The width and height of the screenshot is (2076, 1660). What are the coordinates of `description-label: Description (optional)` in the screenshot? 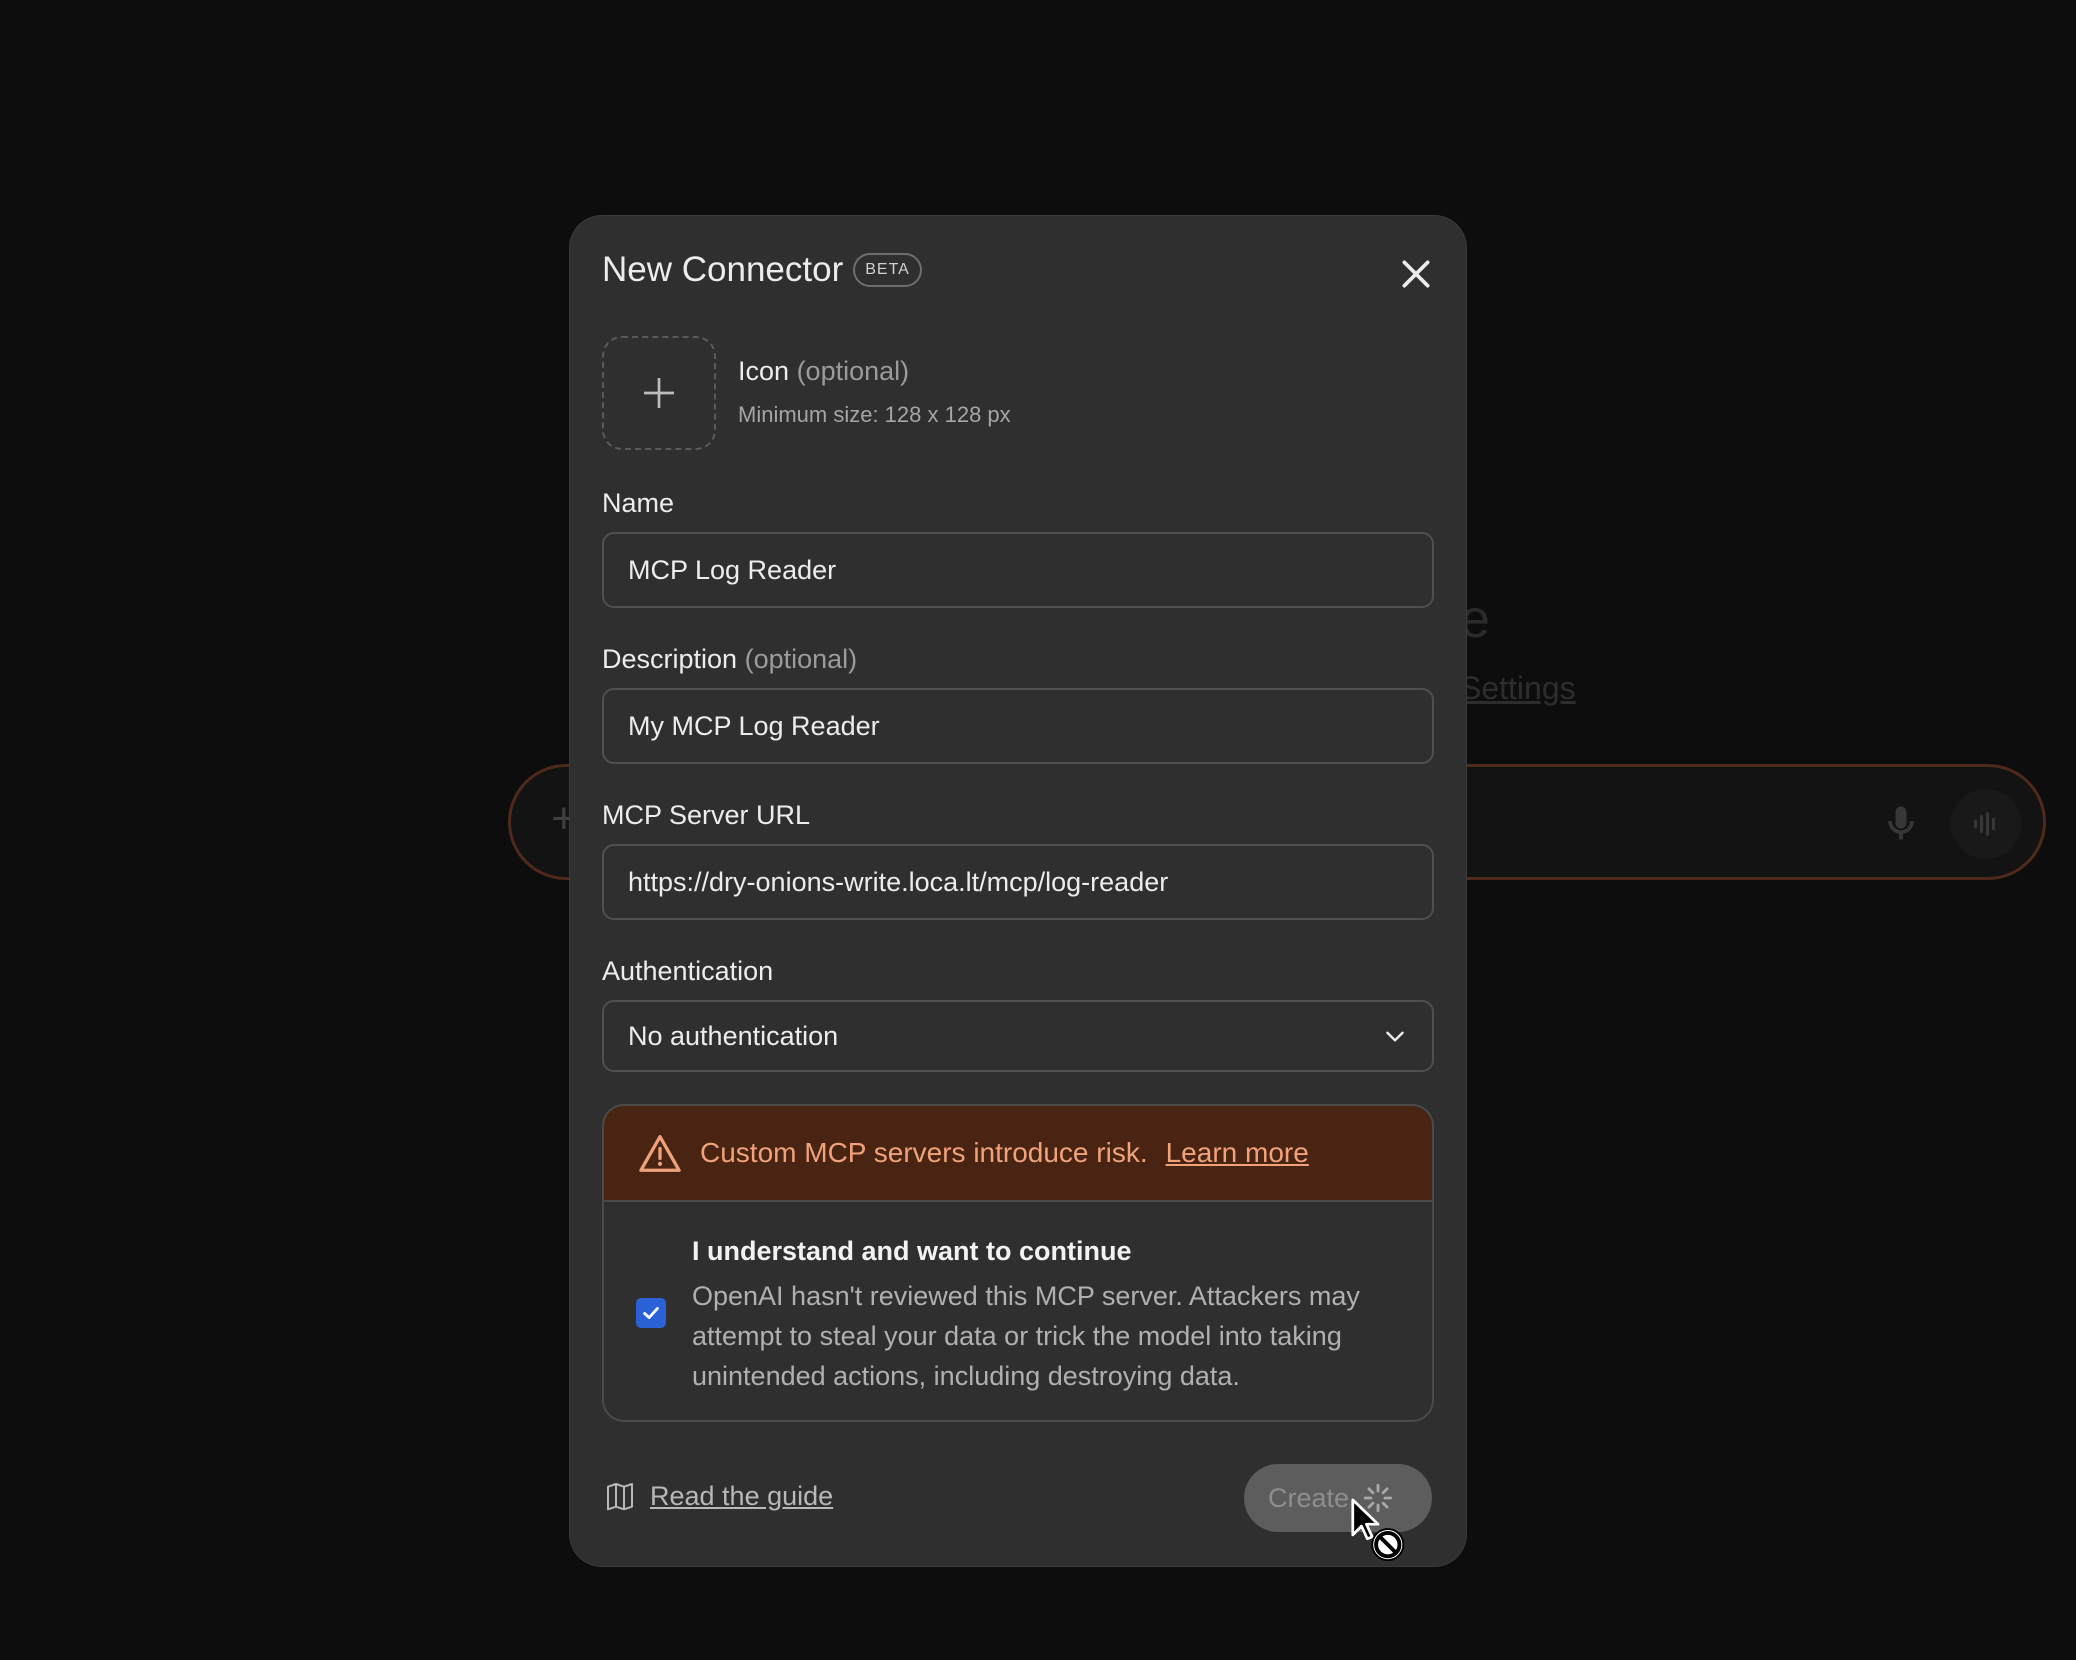 It's located at (729, 659).